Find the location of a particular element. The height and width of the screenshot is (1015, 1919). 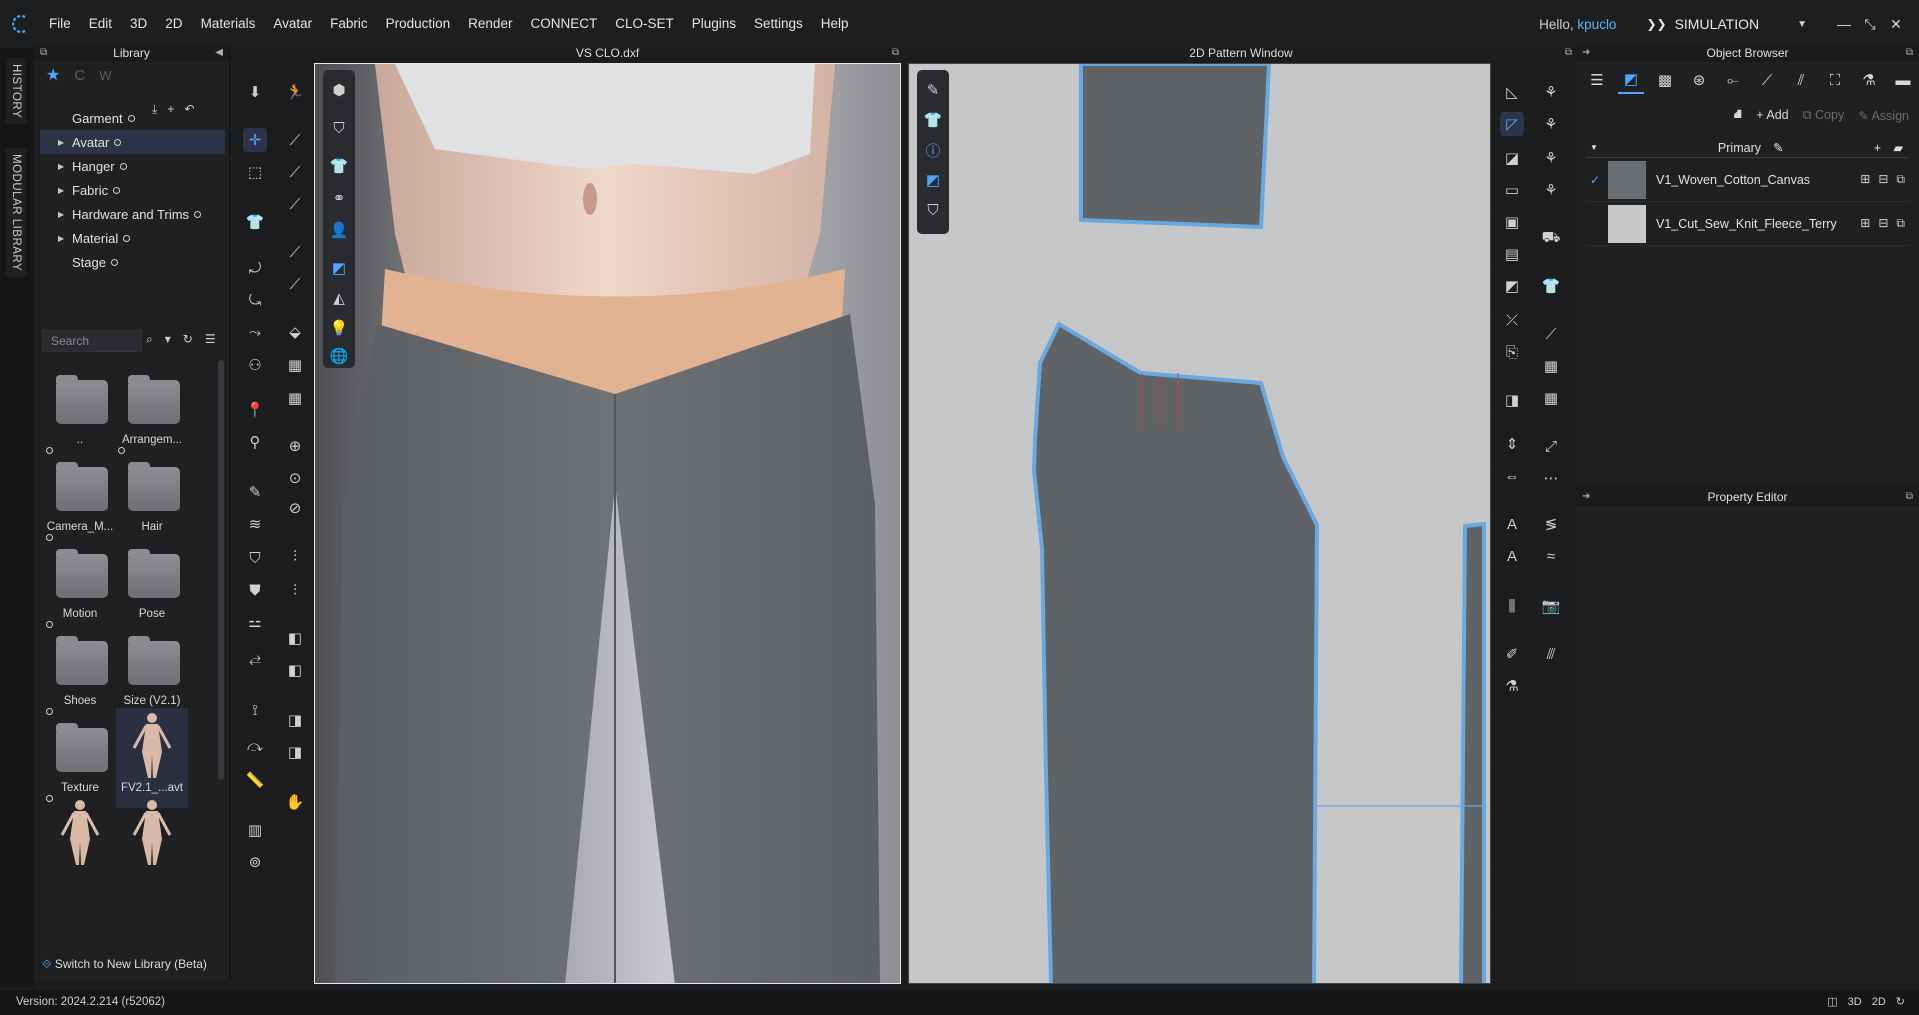

menu-render: Render is located at coordinates (490, 24).